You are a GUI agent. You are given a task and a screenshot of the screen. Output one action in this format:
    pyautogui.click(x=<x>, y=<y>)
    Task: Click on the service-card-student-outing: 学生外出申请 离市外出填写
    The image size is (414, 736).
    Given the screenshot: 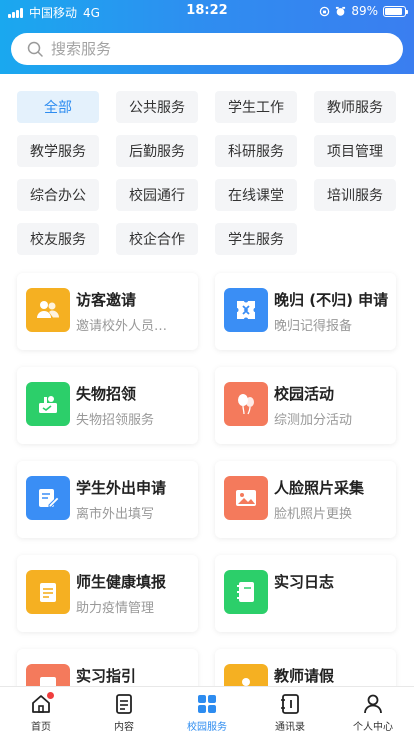 What is the action you would take?
    pyautogui.click(x=107, y=499)
    